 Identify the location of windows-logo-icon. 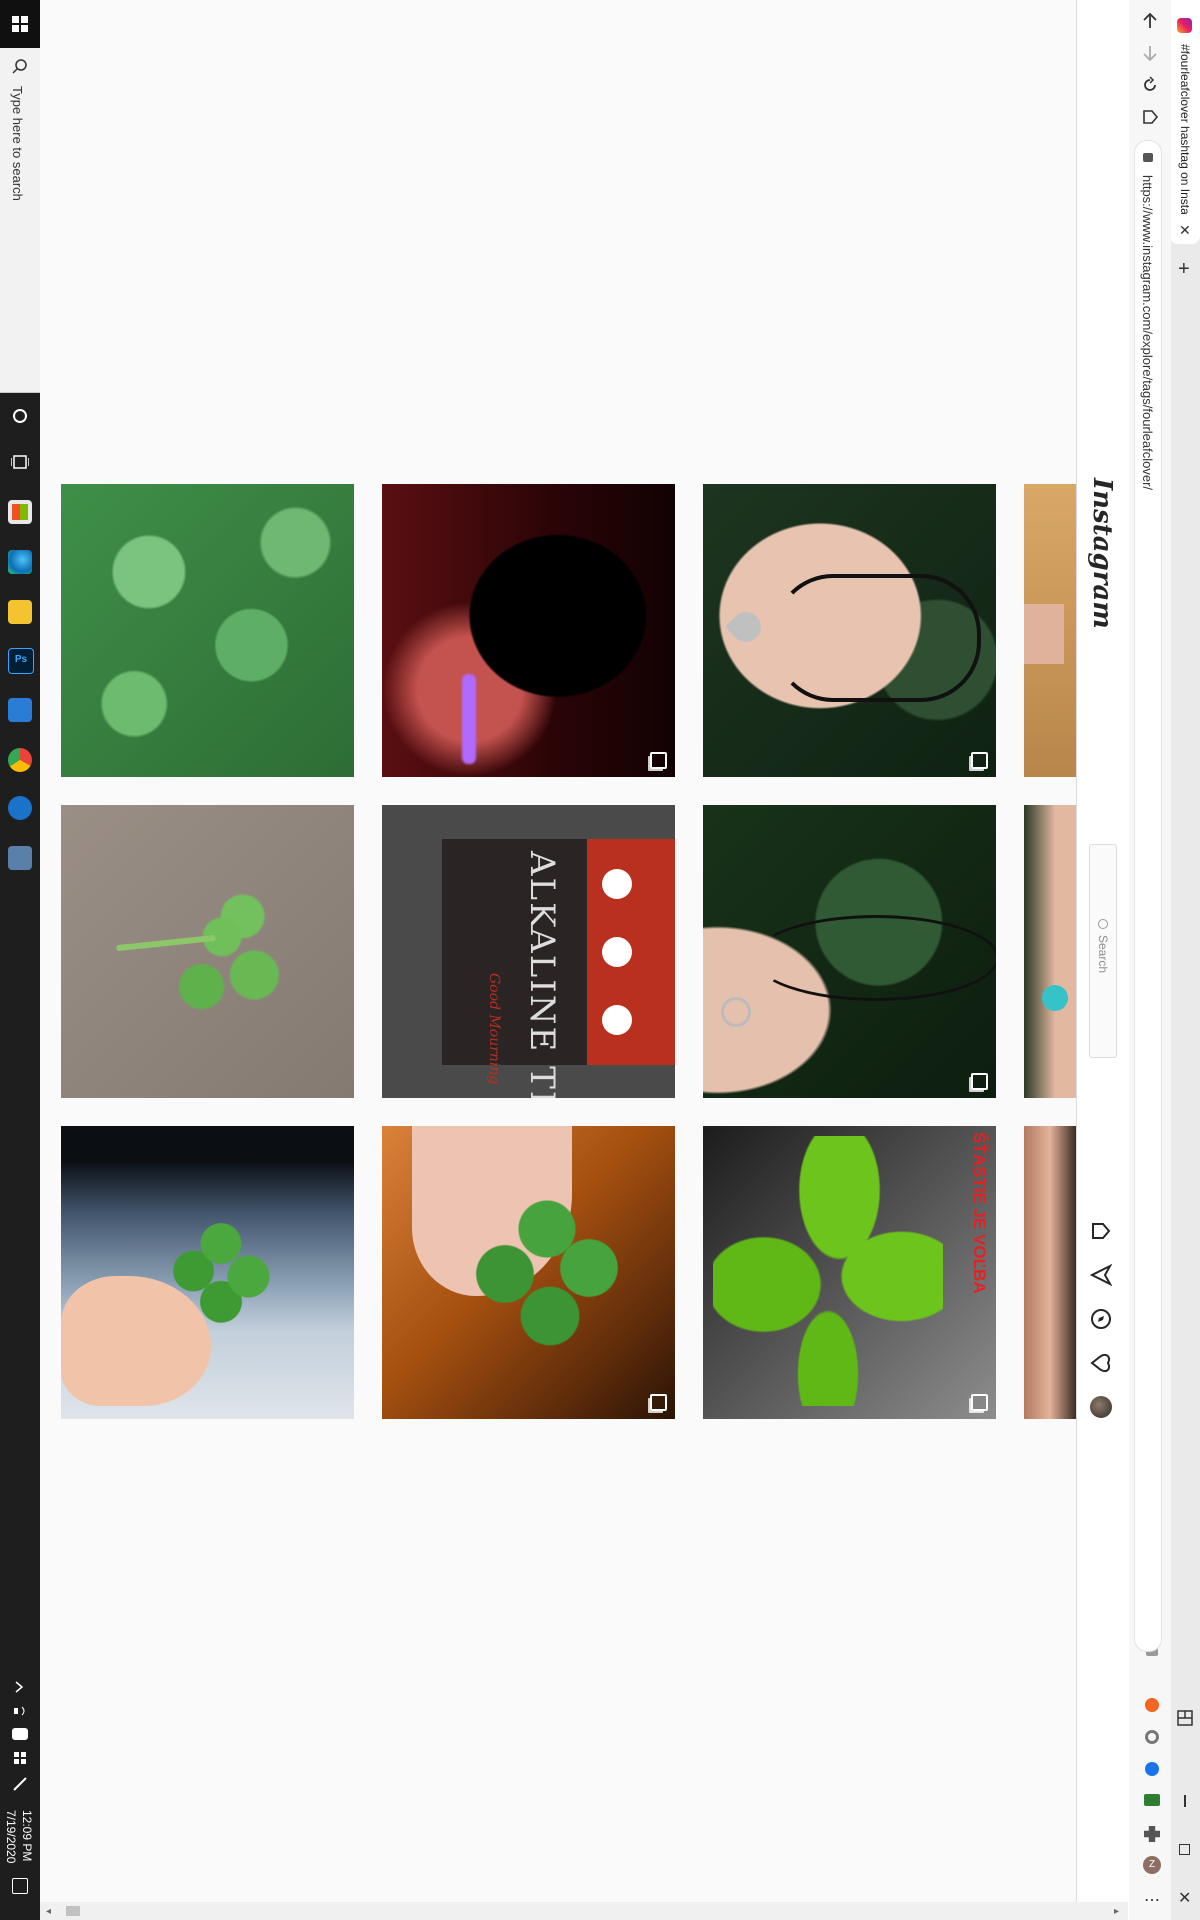
(20, 24).